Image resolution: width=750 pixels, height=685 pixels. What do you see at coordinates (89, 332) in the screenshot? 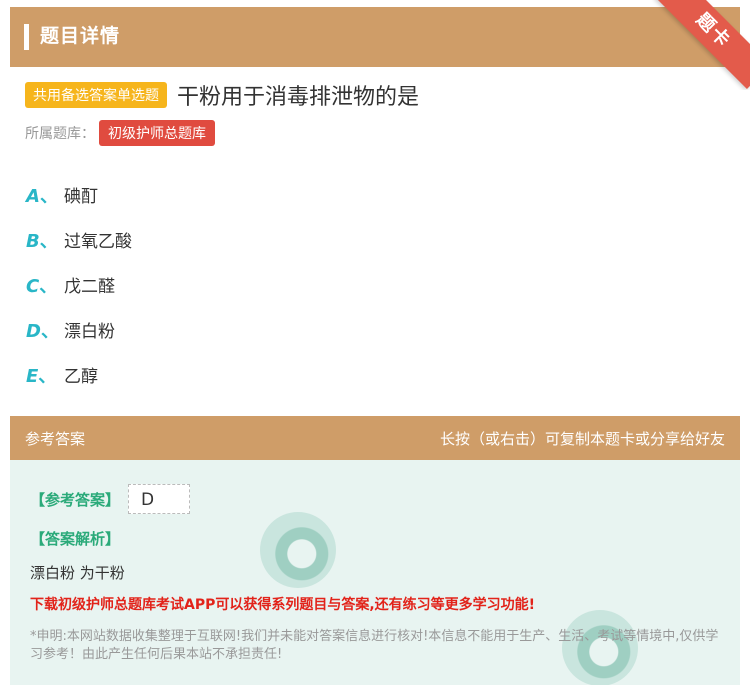
I see `option-text: 漂白粉` at bounding box center [89, 332].